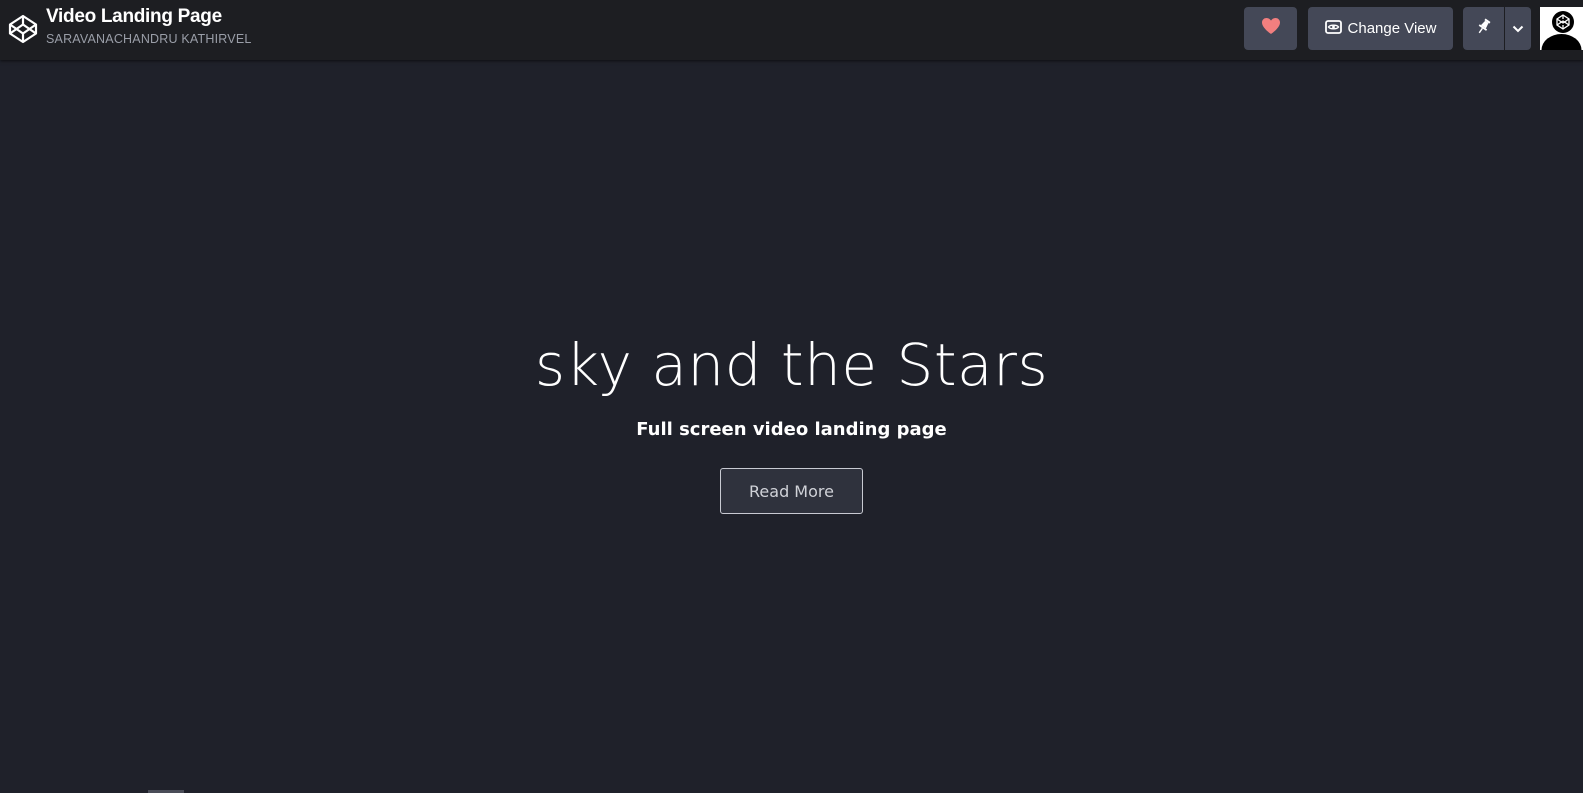 This screenshot has width=1583, height=793. Describe the element at coordinates (1333, 28) in the screenshot. I see `eye-icon` at that location.